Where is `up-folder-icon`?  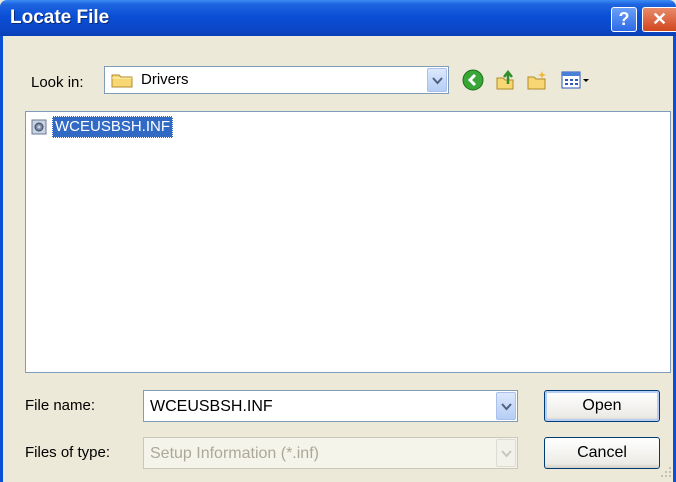 up-folder-icon is located at coordinates (505, 80).